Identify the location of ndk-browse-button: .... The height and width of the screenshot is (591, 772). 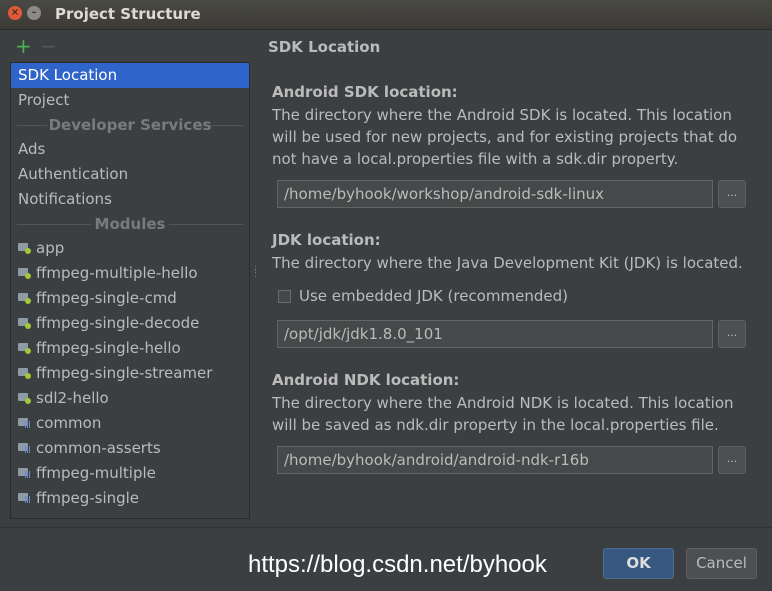
(732, 460).